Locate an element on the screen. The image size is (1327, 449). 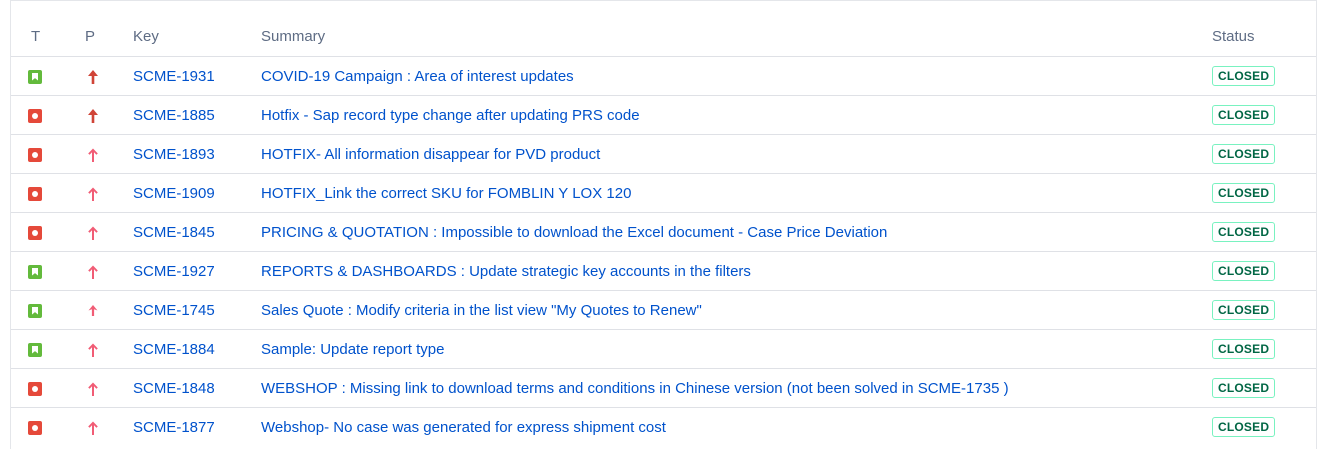
column-header-type: T is located at coordinates (46, 36).